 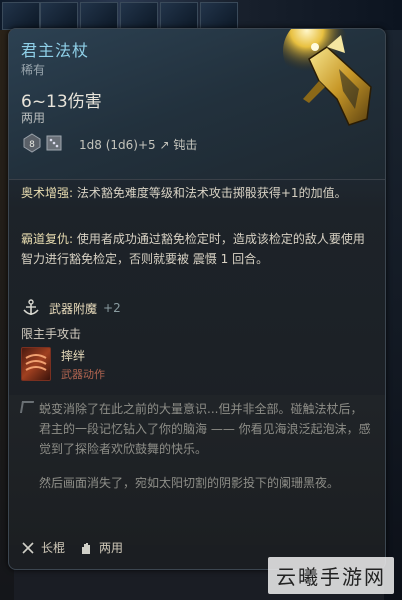 I want to click on footer-properties: 长棍 两用, so click(x=79, y=547).